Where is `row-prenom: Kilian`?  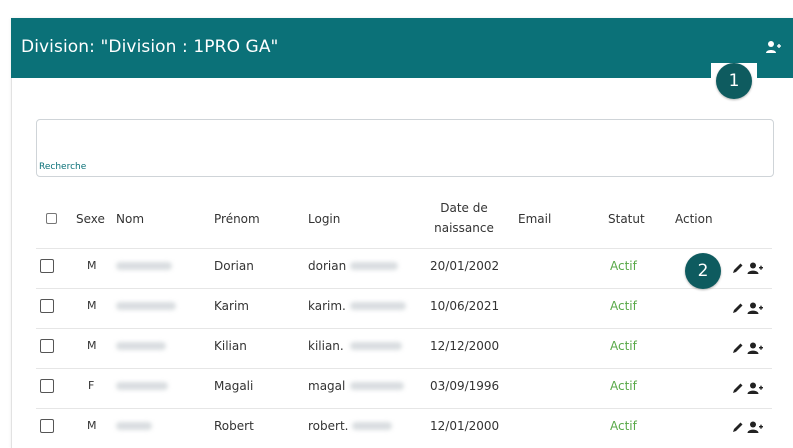
row-prenom: Kilian is located at coordinates (230, 346).